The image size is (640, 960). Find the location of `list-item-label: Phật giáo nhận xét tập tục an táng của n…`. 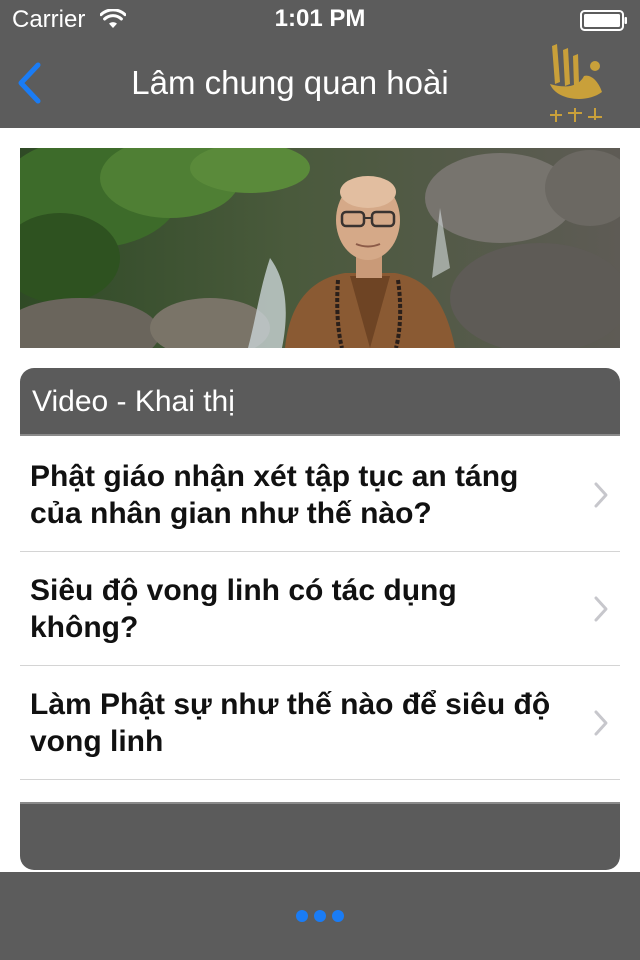

list-item-label: Phật giáo nhận xét tập tục an táng của n… is located at coordinates (274, 495).